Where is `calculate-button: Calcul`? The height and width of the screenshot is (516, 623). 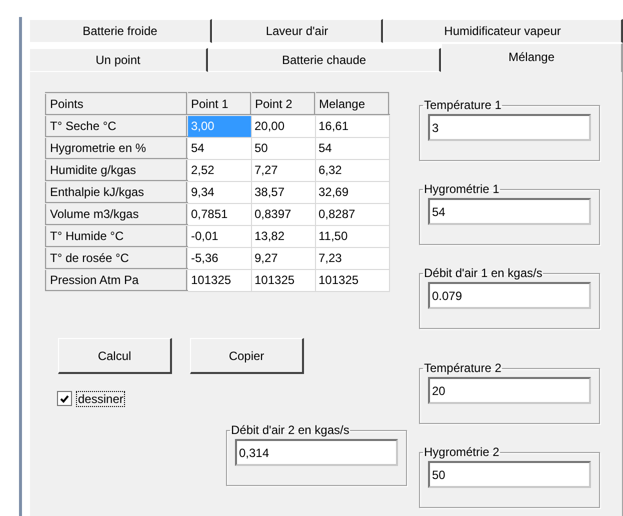 calculate-button: Calcul is located at coordinates (115, 356).